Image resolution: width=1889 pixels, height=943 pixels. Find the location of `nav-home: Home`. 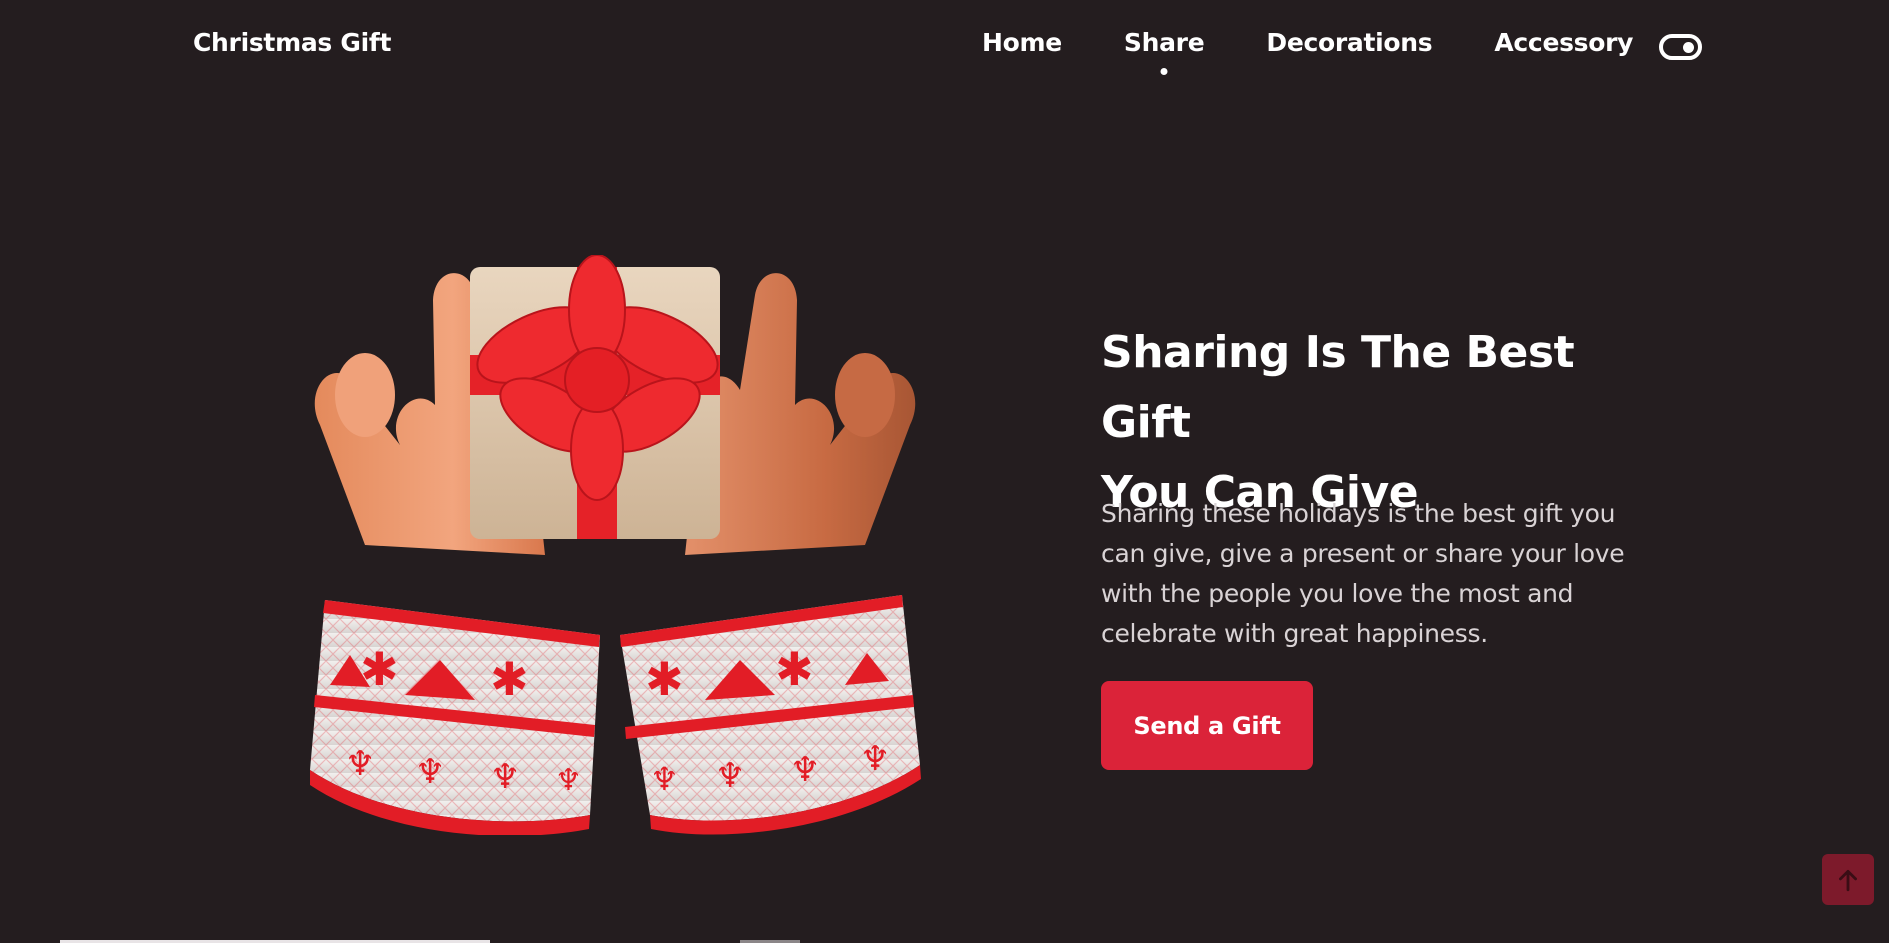

nav-home: Home is located at coordinates (1022, 42).